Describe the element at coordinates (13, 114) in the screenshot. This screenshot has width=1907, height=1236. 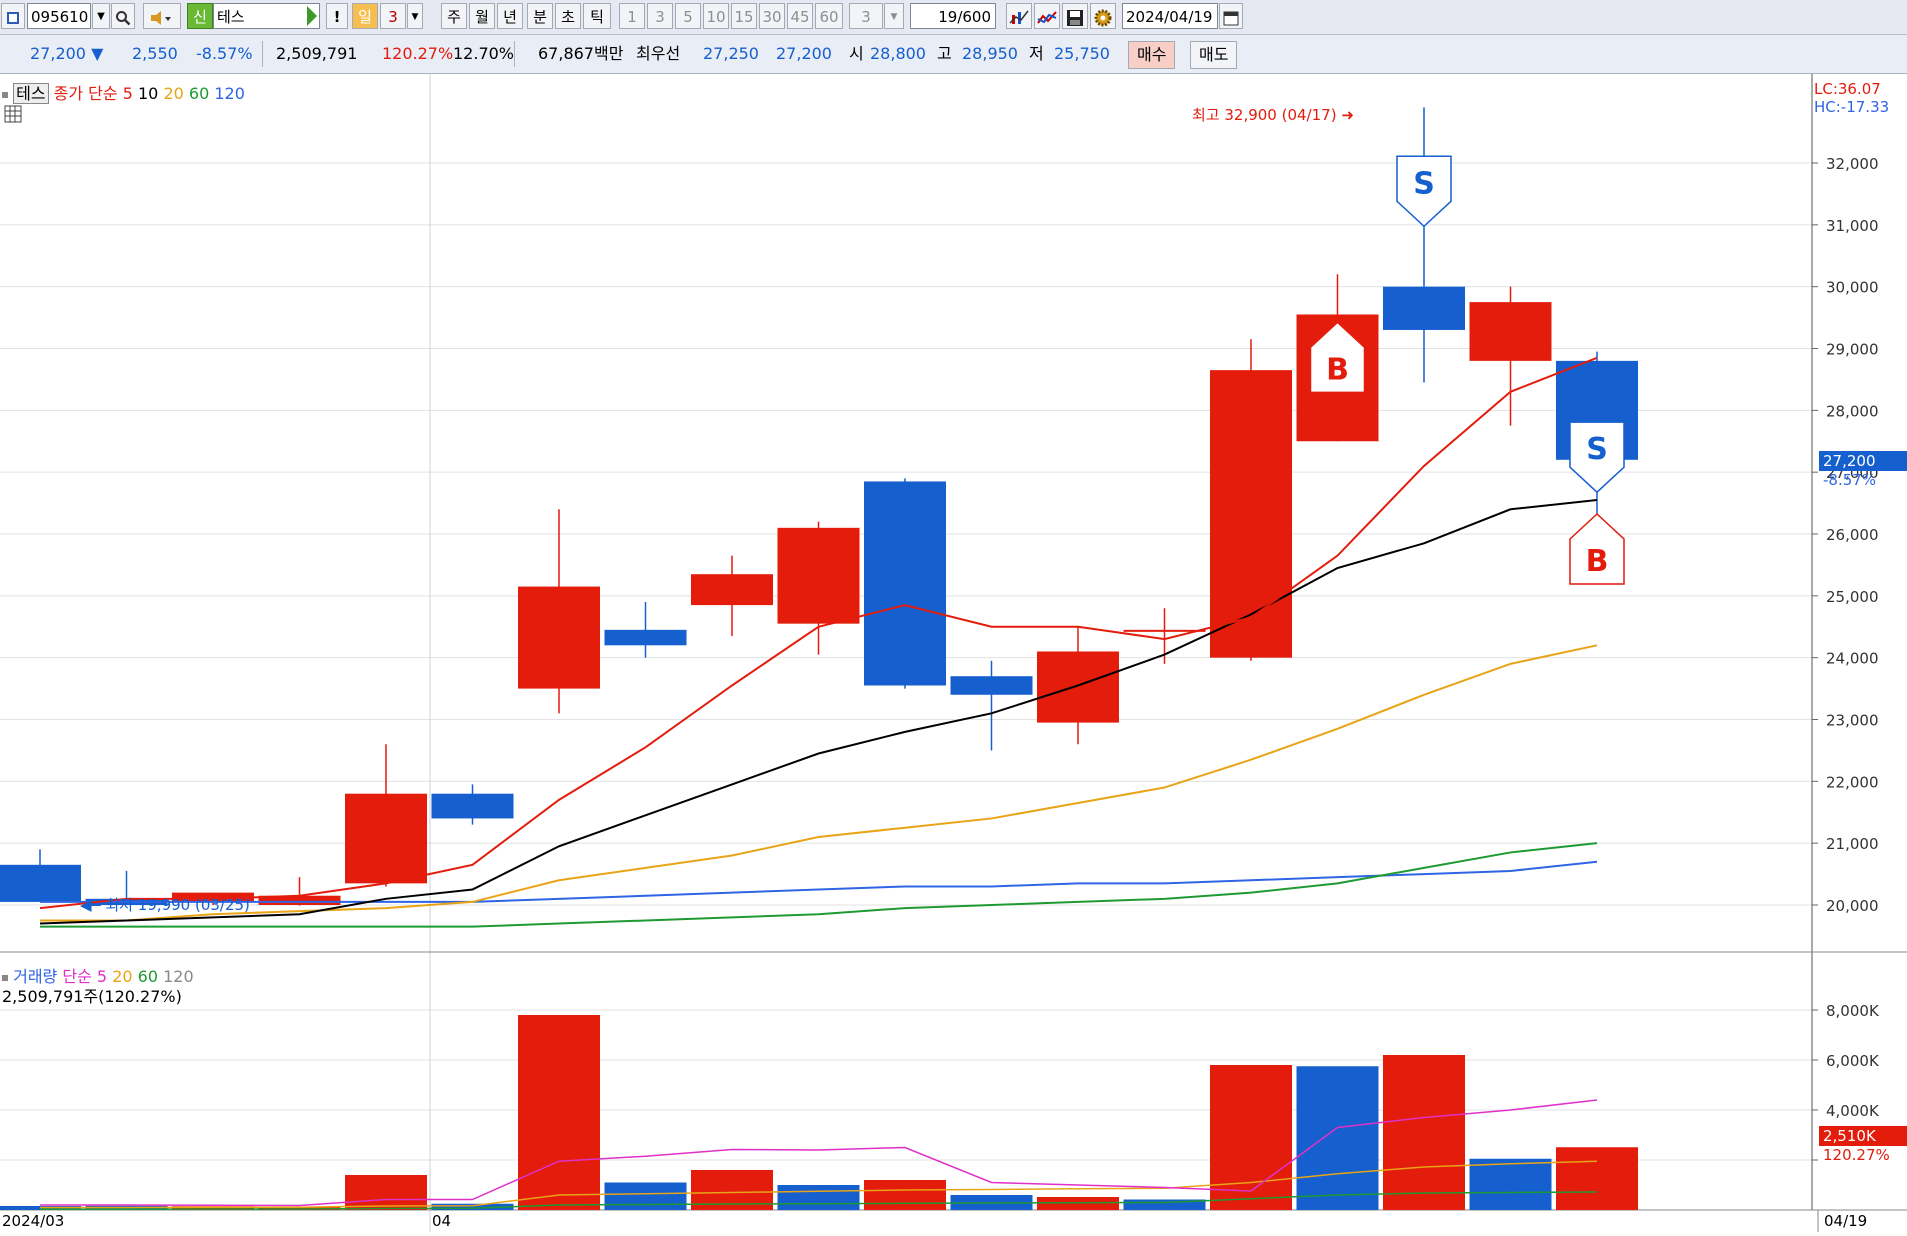
I see `table-toggle-icon` at that location.